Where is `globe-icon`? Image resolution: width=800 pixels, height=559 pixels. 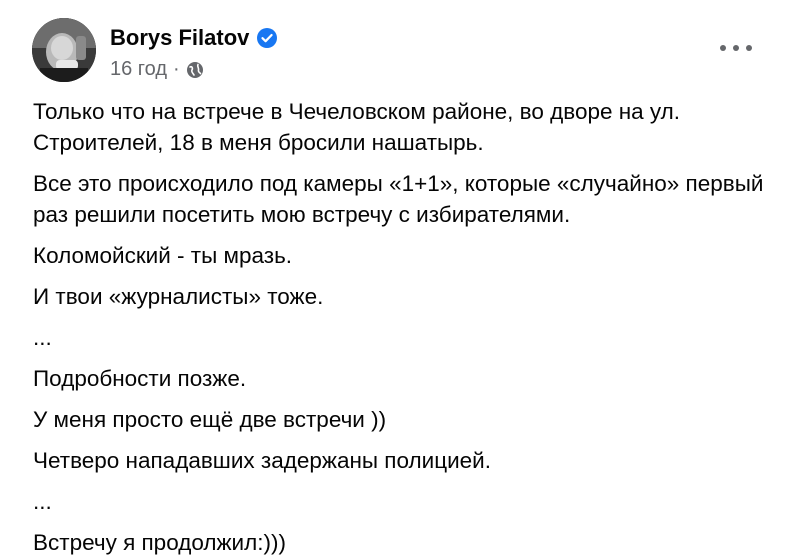 globe-icon is located at coordinates (195, 70).